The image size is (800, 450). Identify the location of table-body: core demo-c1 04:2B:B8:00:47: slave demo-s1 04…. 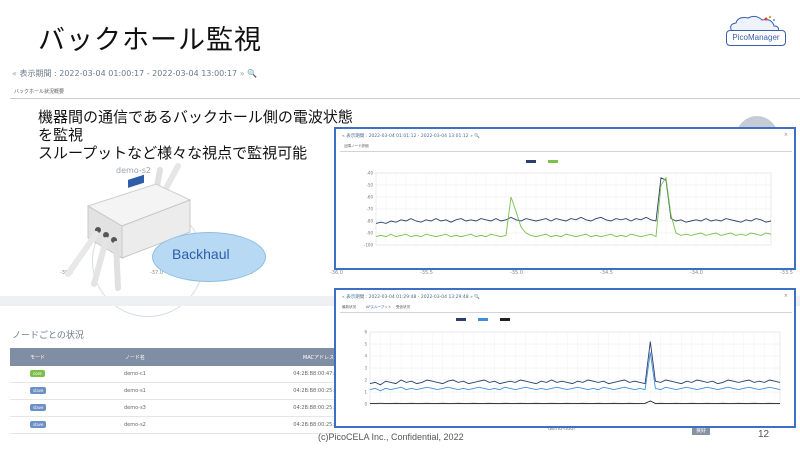
(175, 400).